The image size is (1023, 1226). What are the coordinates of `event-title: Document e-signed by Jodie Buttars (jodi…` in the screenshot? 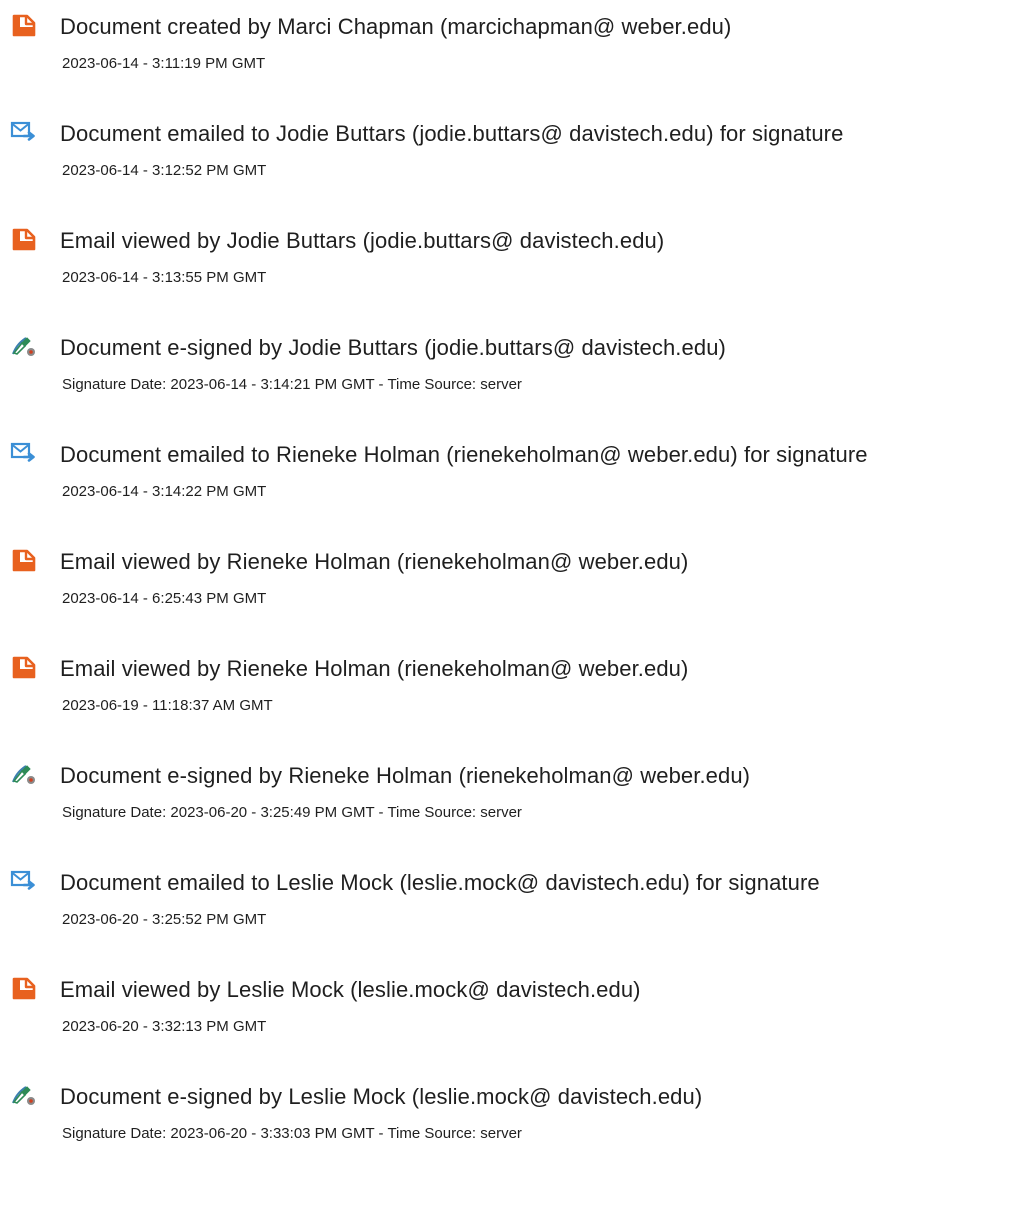 It's located at (393, 347).